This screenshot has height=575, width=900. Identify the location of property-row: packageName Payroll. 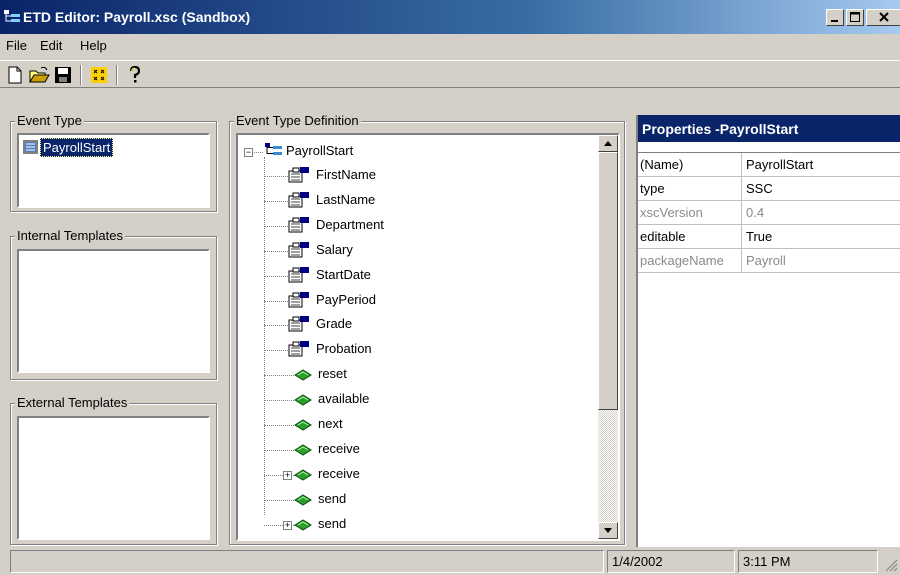
(769, 261).